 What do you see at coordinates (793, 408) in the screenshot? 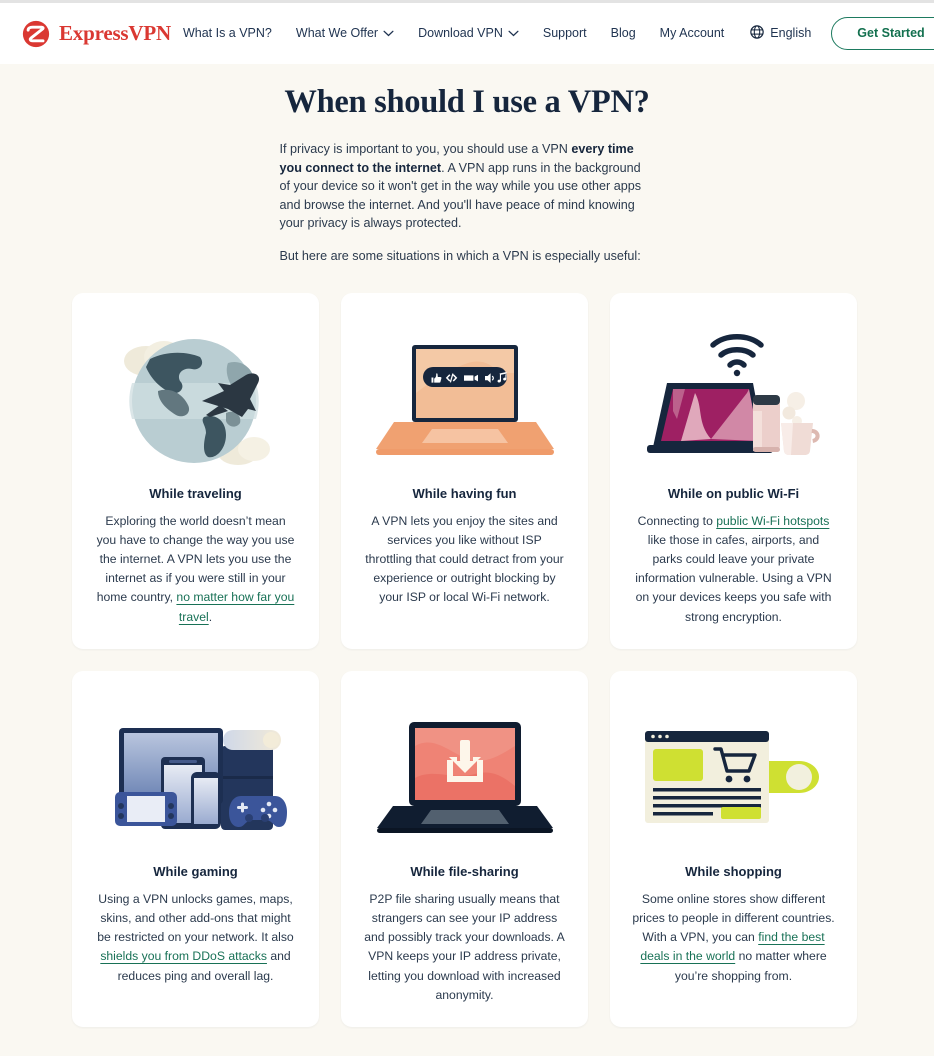
I see `steam-bubbles` at bounding box center [793, 408].